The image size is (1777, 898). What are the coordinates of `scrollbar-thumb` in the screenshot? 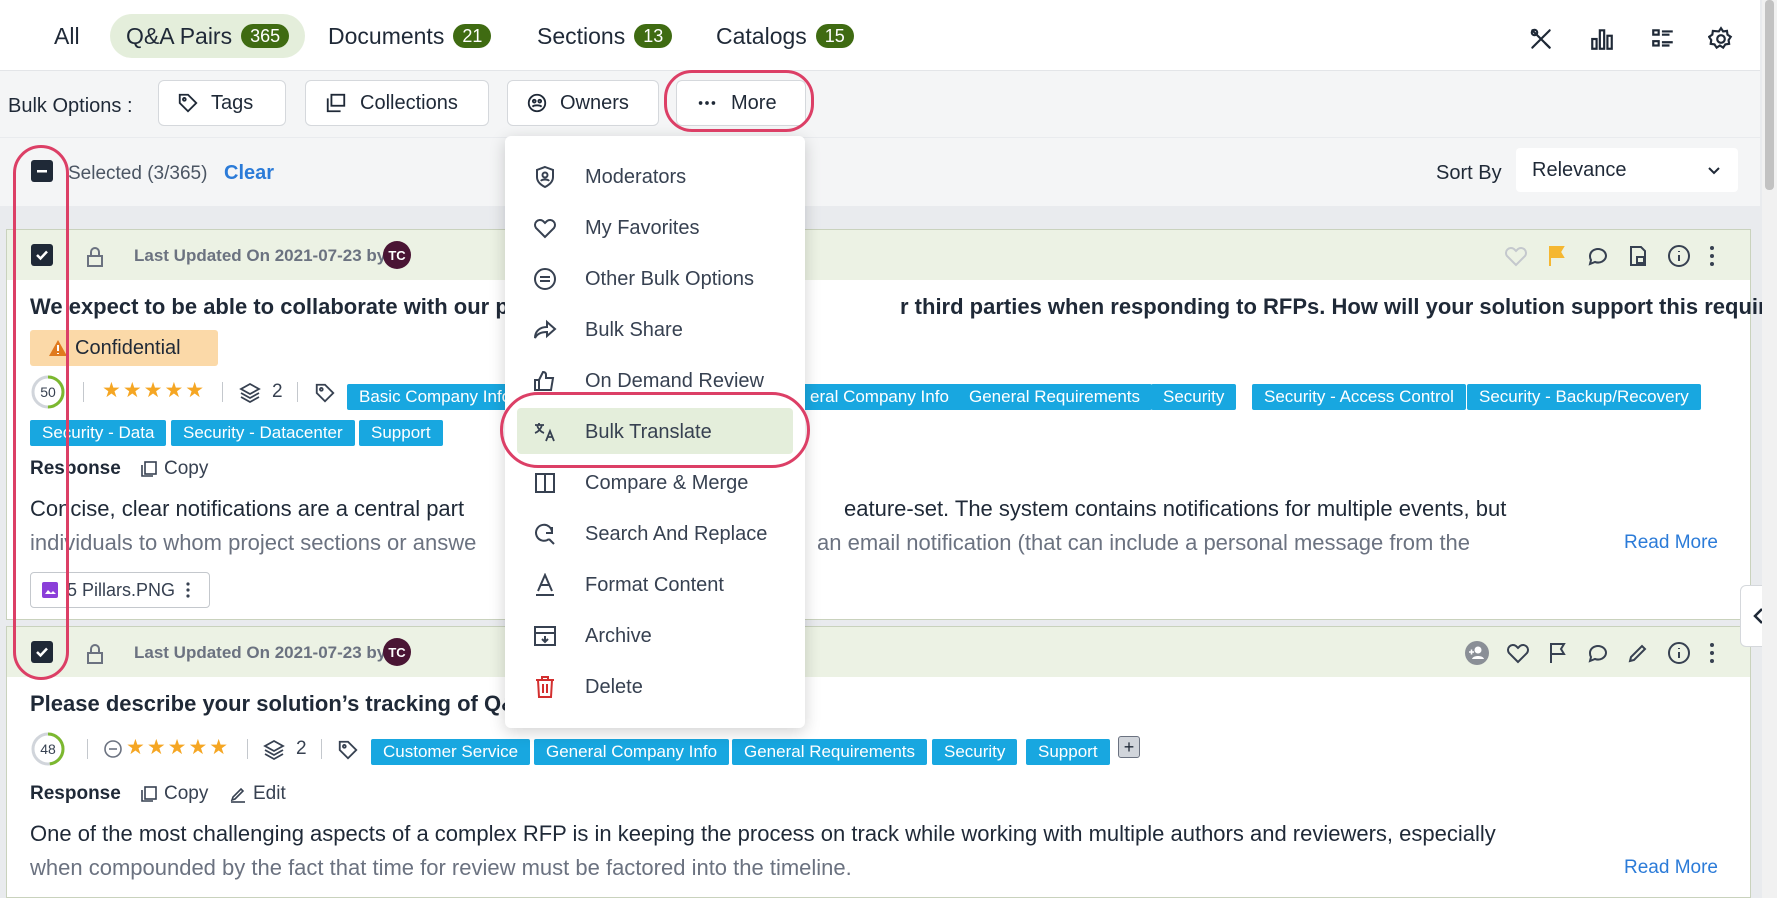 It's located at (1769, 95).